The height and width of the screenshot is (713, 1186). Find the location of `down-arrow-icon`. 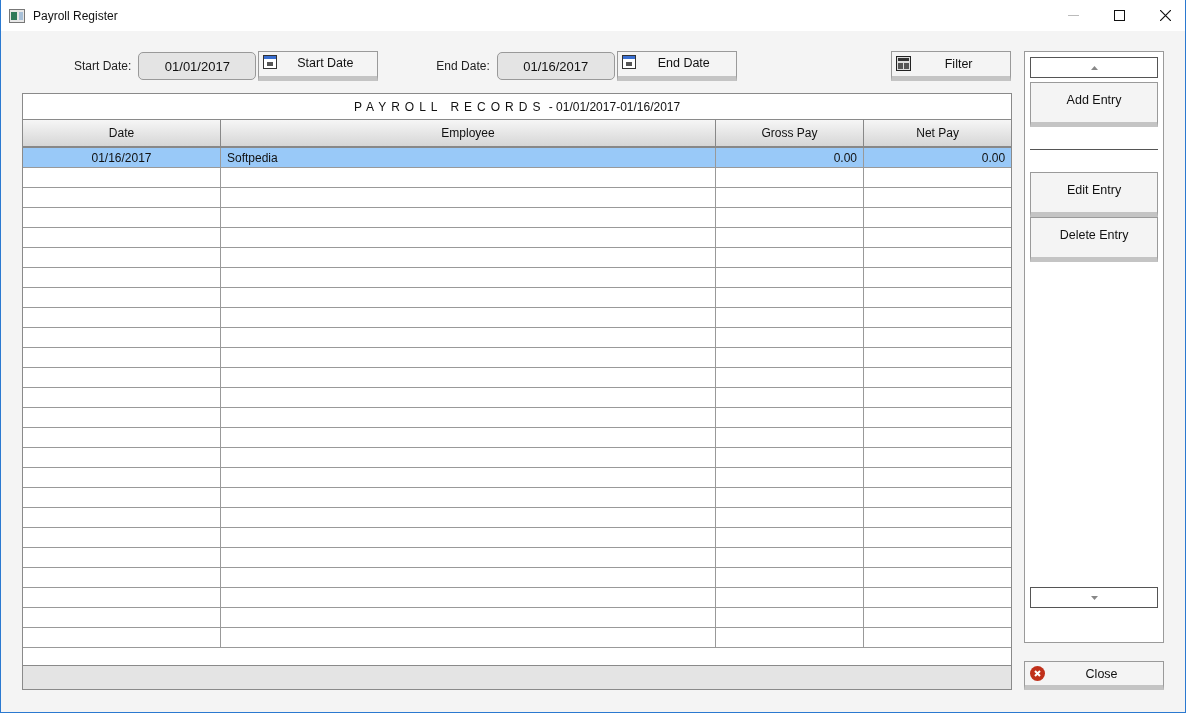

down-arrow-icon is located at coordinates (1094, 597).